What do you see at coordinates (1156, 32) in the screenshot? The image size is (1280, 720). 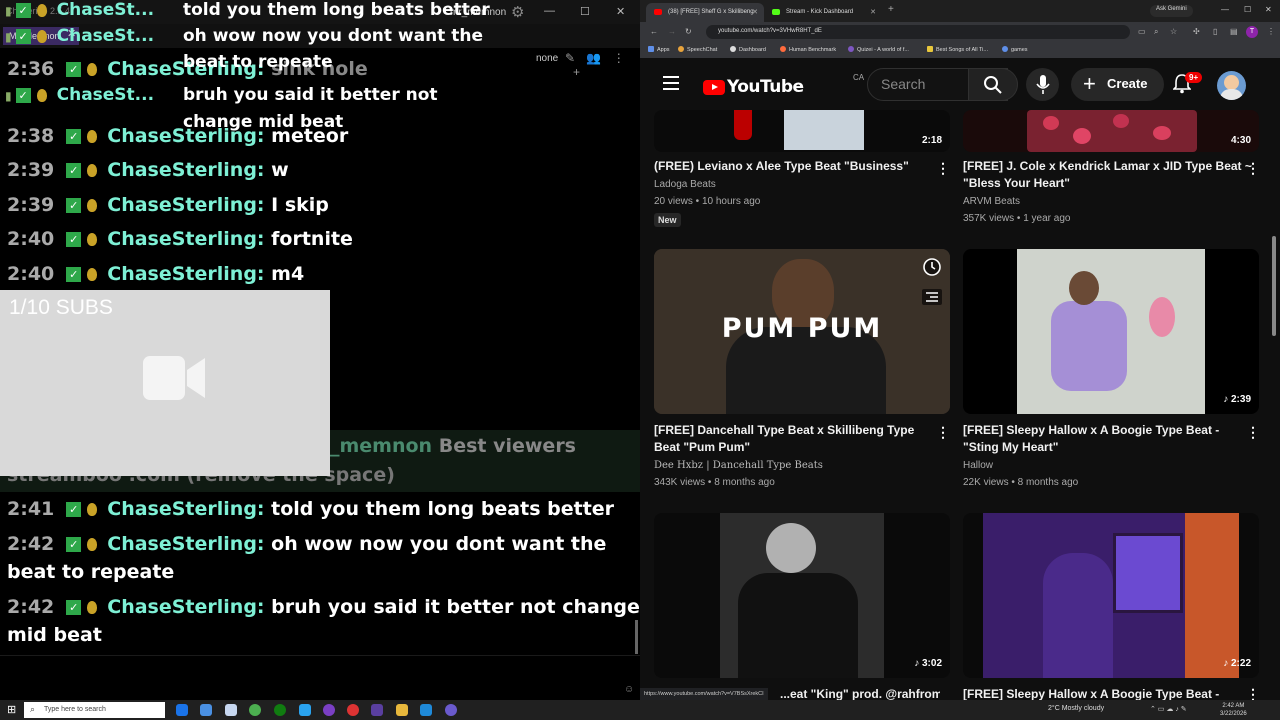 I see `zoom-icon: ⌕` at bounding box center [1156, 32].